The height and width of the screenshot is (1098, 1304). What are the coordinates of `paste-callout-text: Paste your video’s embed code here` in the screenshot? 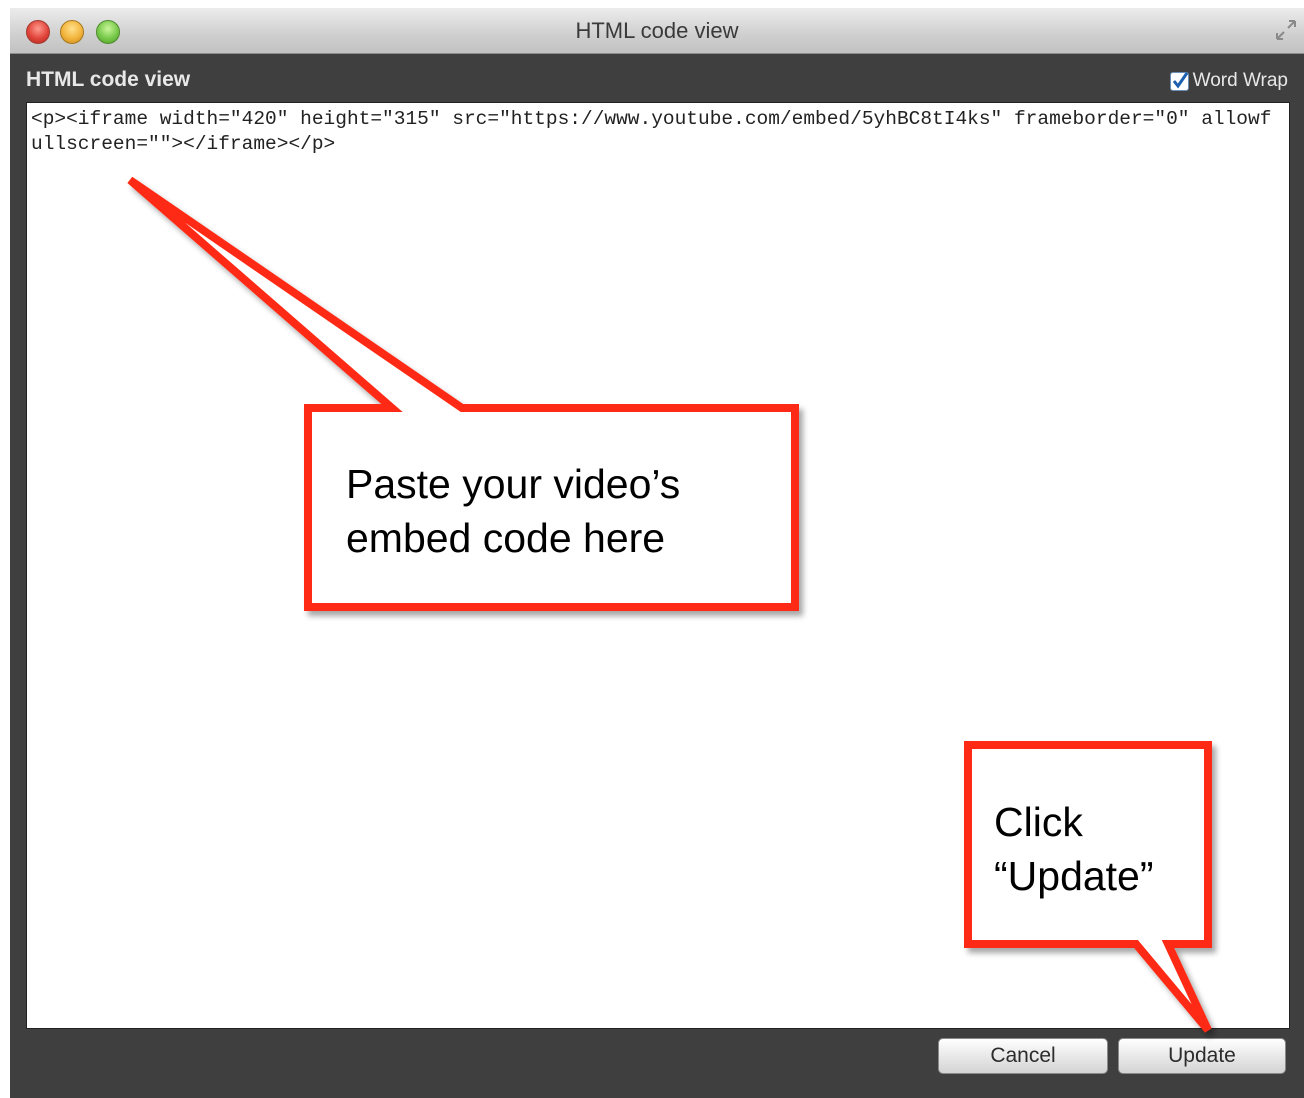 It's located at (556, 511).